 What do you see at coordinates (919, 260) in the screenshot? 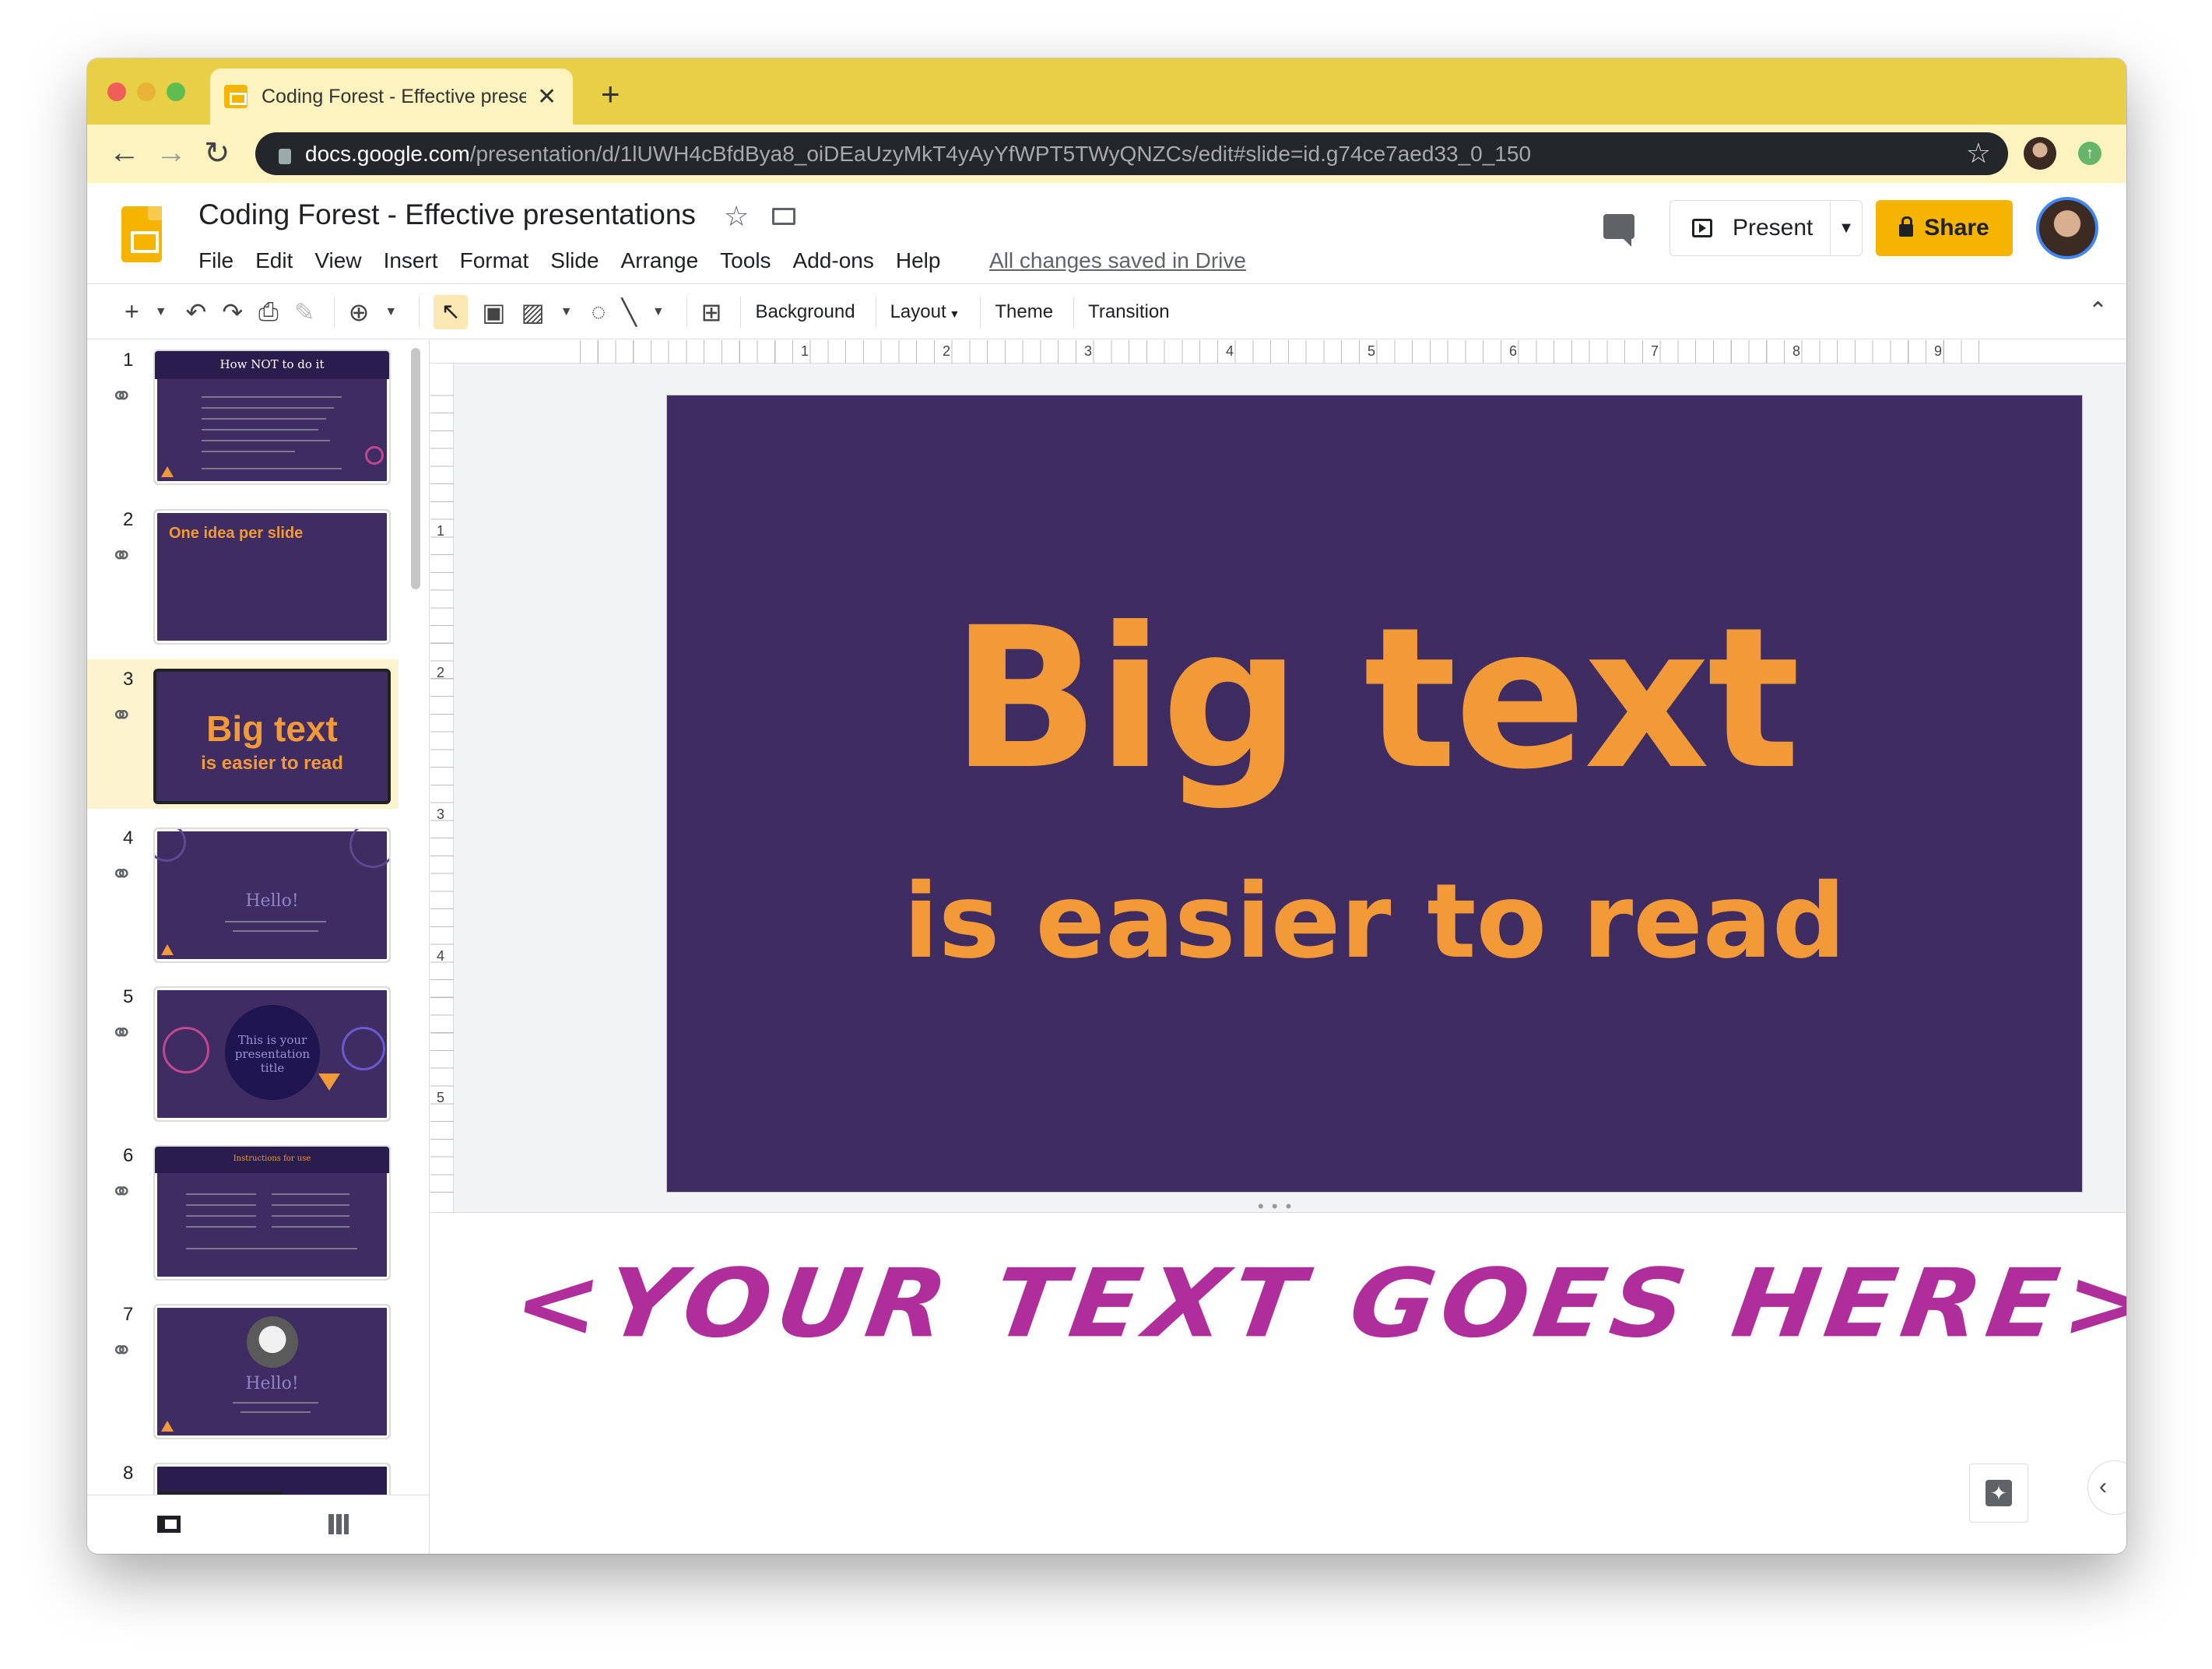
I see `menu-help: Help` at bounding box center [919, 260].